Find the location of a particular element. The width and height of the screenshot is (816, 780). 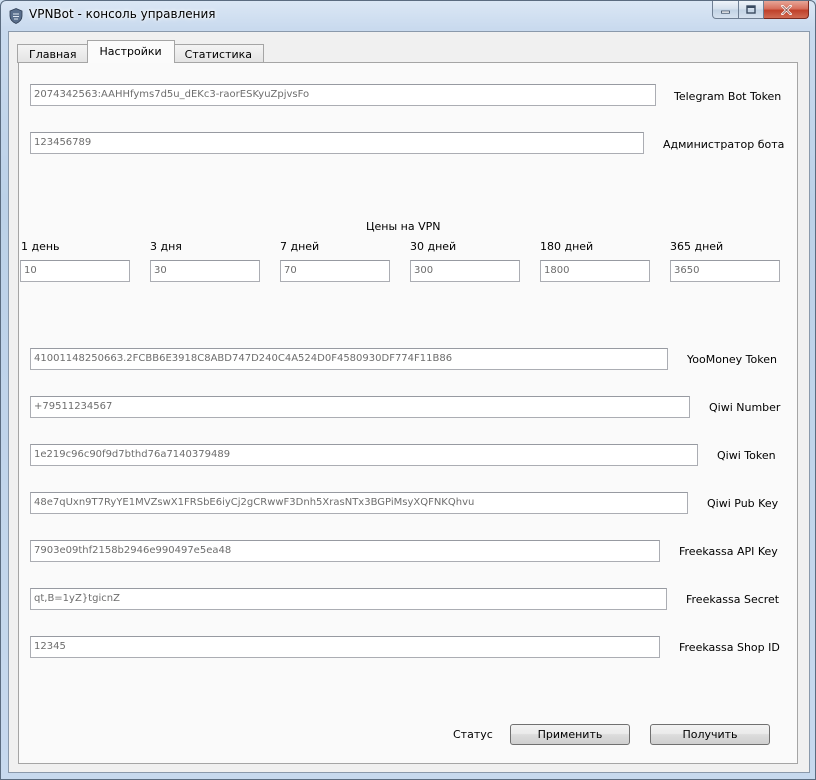

close-button is located at coordinates (786, 10).